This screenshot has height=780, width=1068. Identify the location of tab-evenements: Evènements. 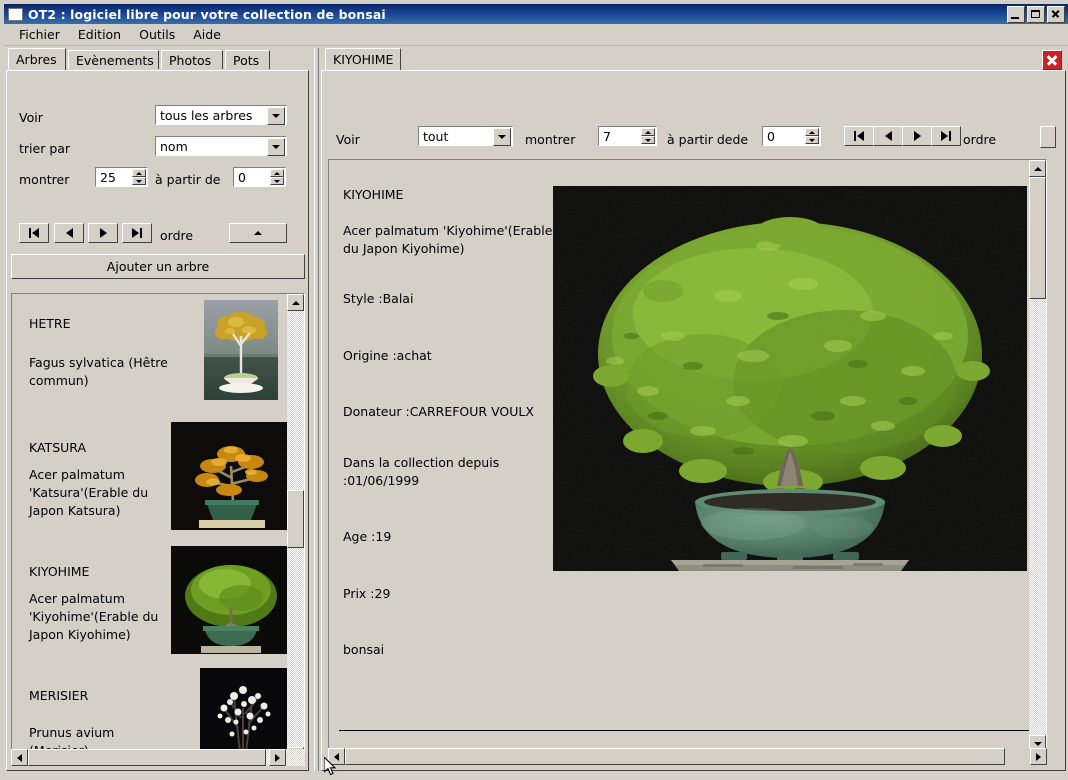
(113, 59).